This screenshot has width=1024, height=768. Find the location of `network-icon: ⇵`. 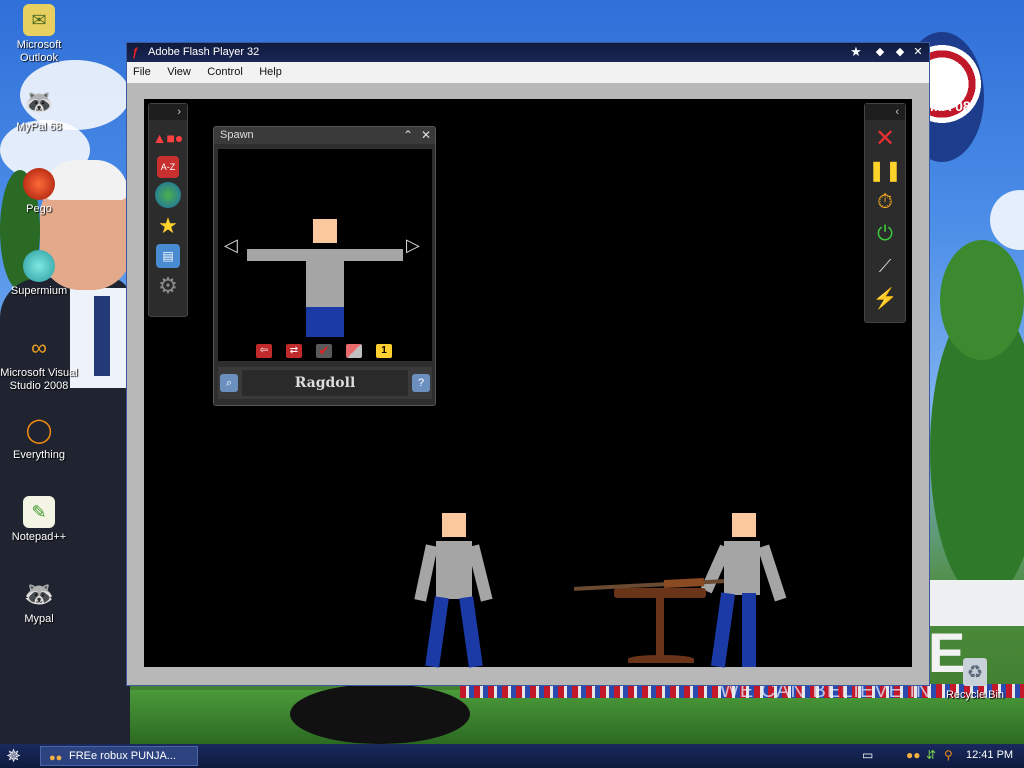

network-icon: ⇵ is located at coordinates (931, 755).